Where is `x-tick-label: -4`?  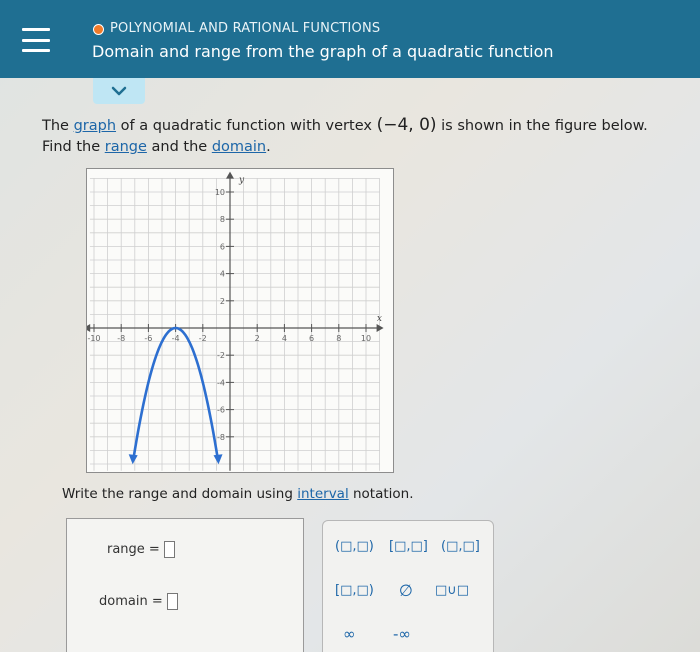
x-tick-label: -4 is located at coordinates (176, 338).